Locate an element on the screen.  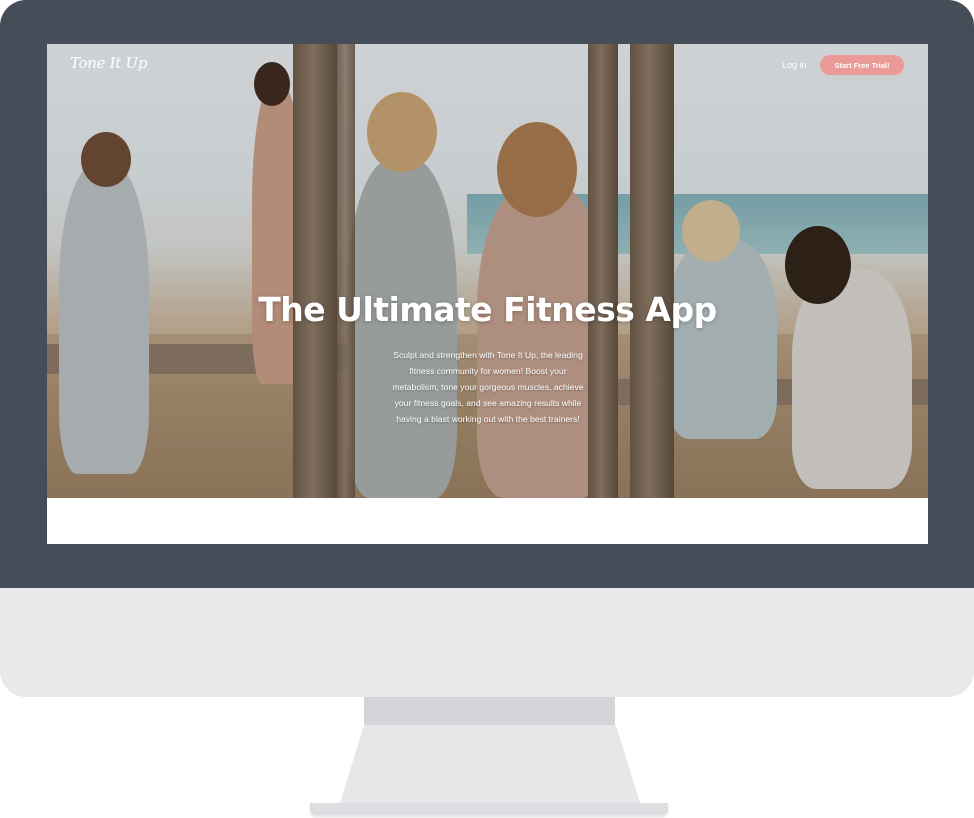
monitor-stand-foot is located at coordinates (489, 809).